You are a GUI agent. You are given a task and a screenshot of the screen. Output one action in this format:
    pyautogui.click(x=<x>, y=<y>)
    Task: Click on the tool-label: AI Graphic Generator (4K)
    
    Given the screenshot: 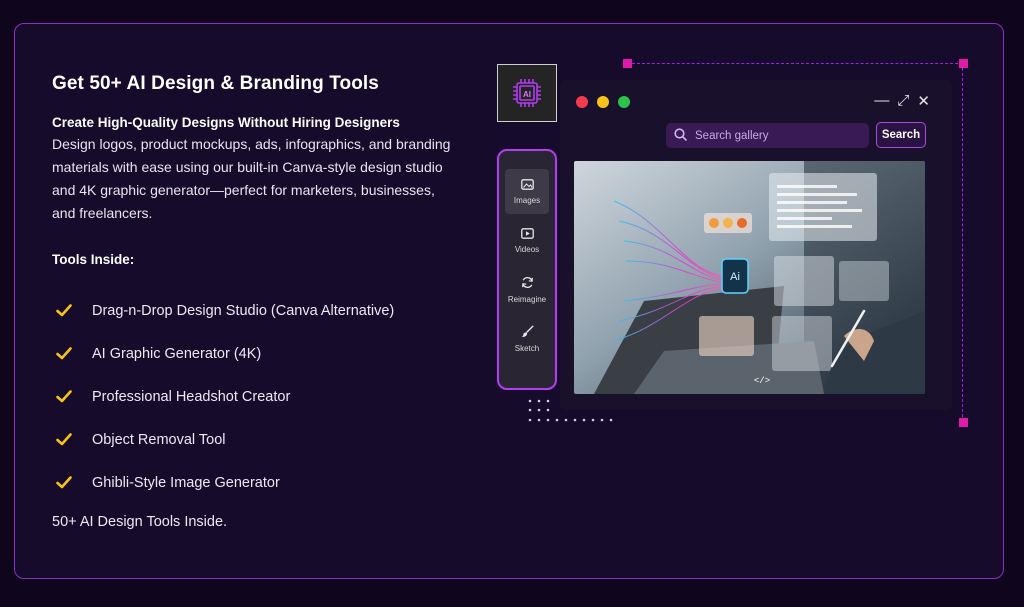 What is the action you would take?
    pyautogui.click(x=177, y=353)
    